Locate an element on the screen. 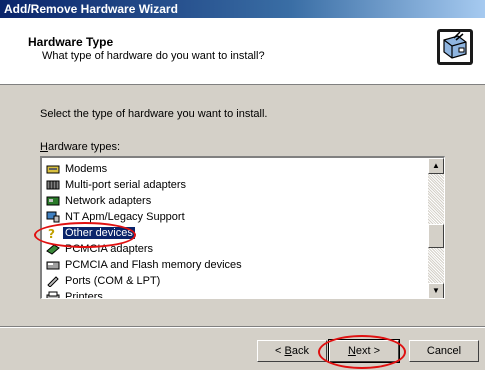 The image size is (485, 370). button-separator is located at coordinates (242, 327).